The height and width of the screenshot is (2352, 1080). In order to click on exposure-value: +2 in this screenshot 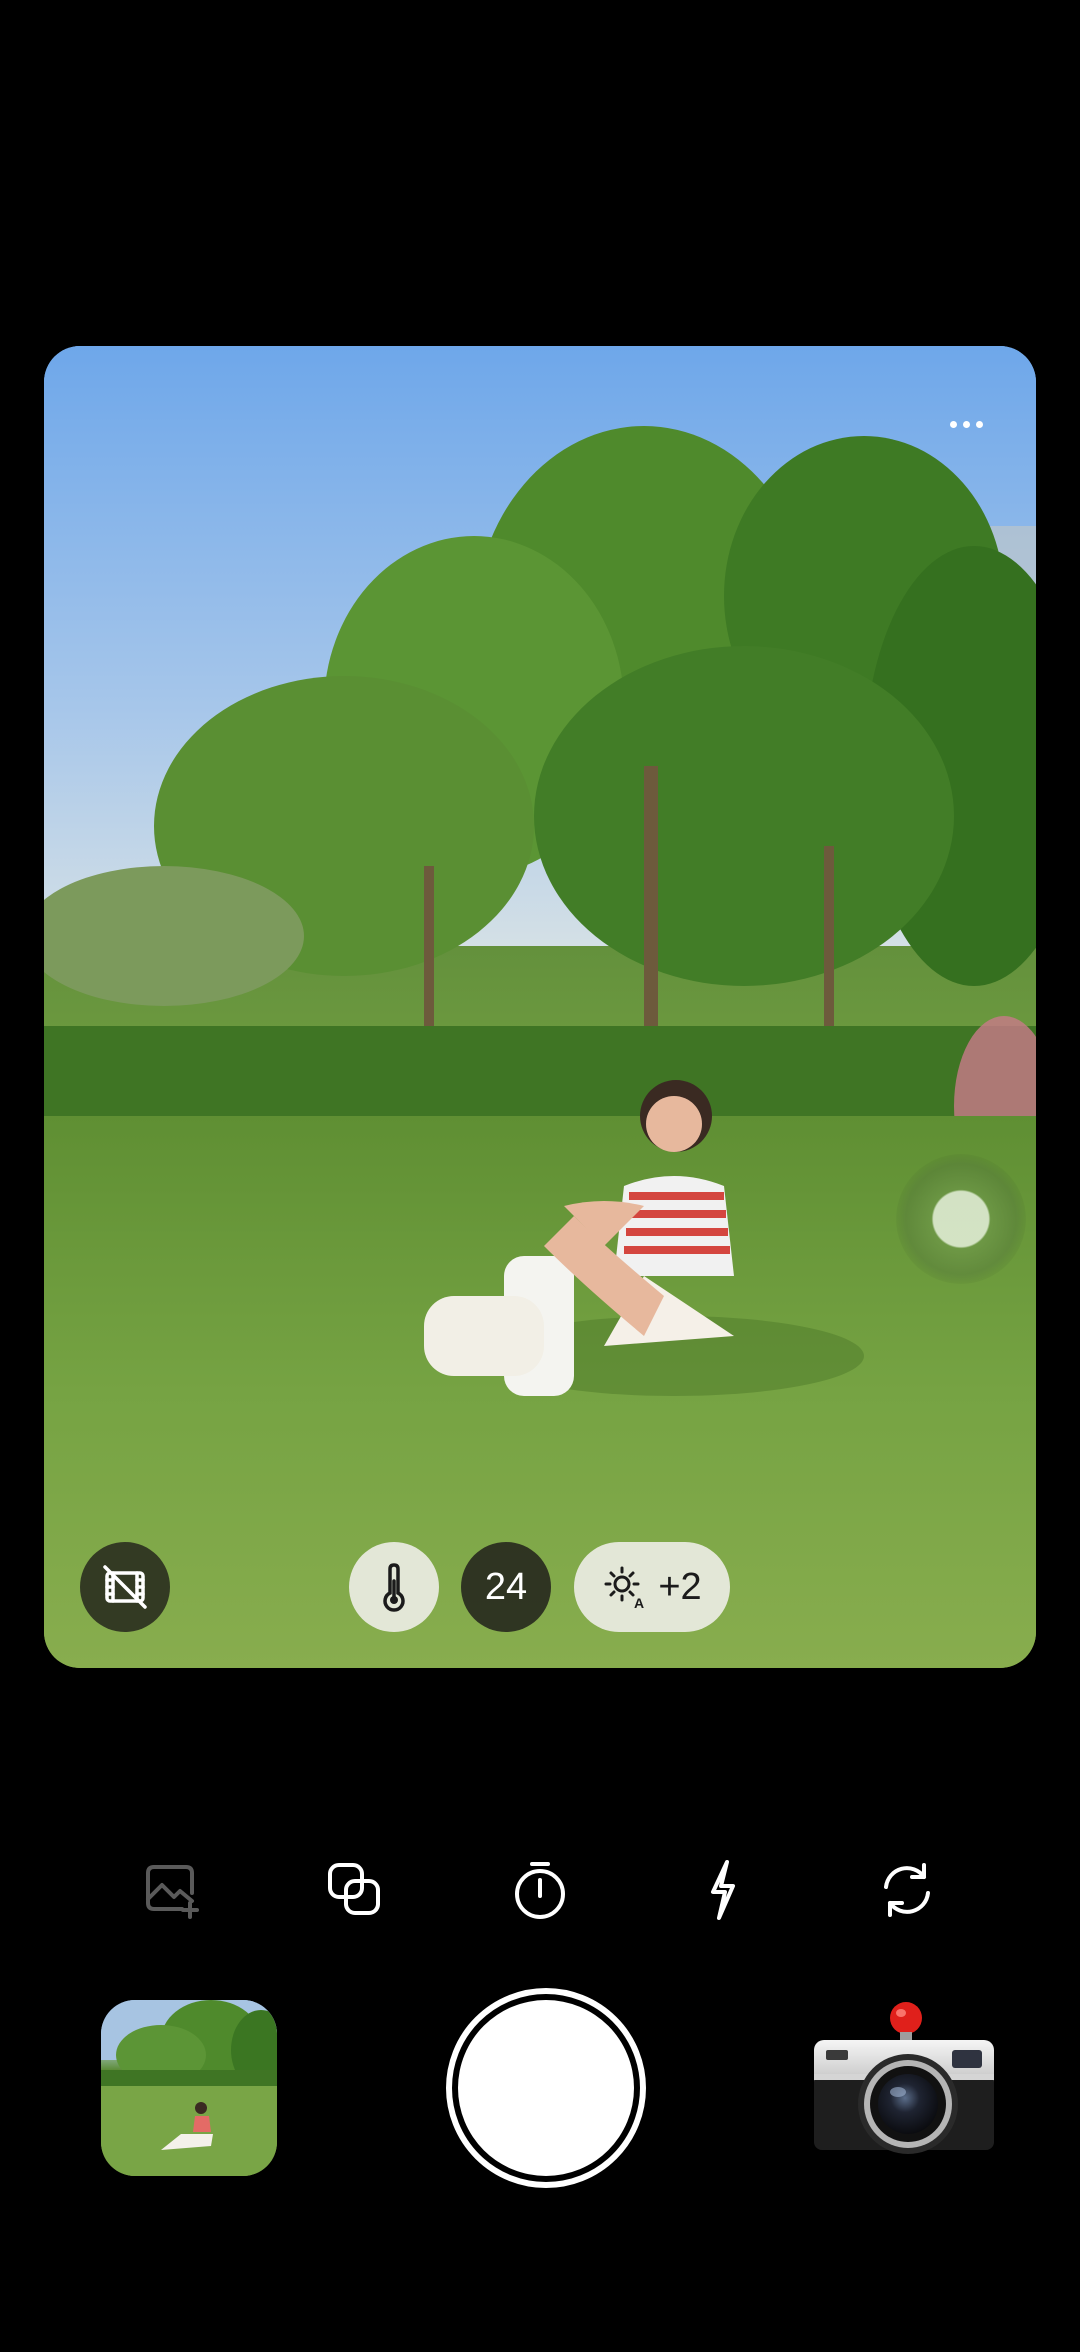, I will do `click(680, 1586)`.